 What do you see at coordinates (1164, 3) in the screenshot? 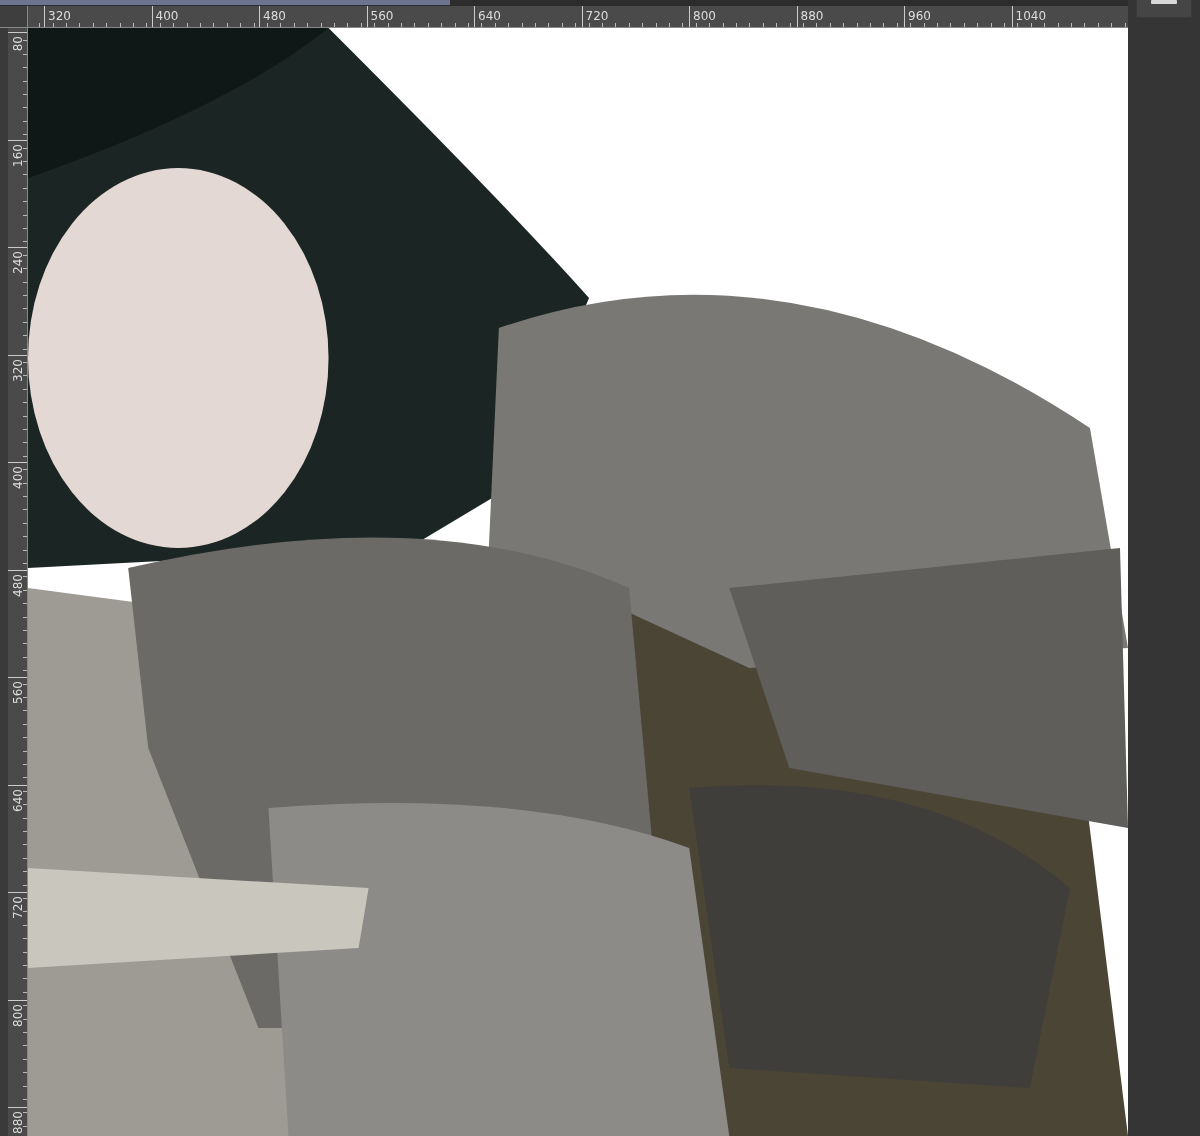
I see `menu-icon` at bounding box center [1164, 3].